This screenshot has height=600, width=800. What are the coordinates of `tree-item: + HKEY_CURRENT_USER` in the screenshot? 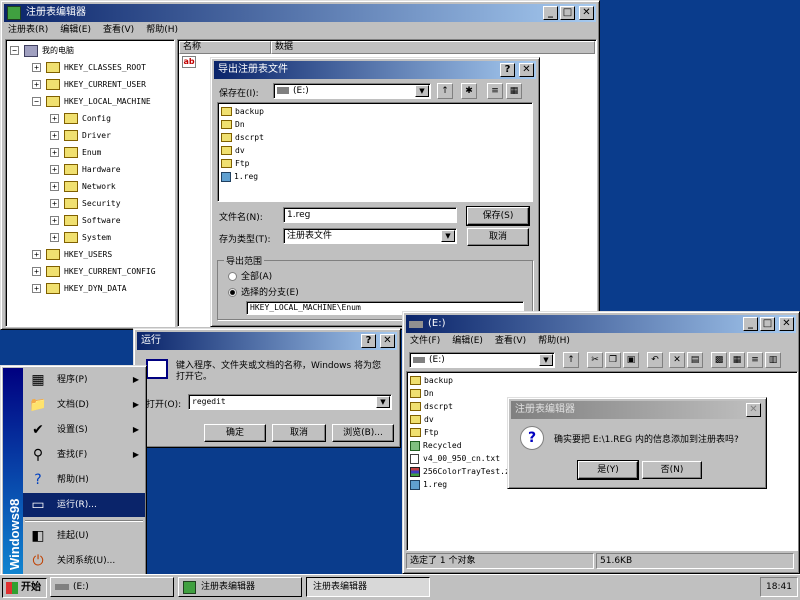 It's located at (89, 84).